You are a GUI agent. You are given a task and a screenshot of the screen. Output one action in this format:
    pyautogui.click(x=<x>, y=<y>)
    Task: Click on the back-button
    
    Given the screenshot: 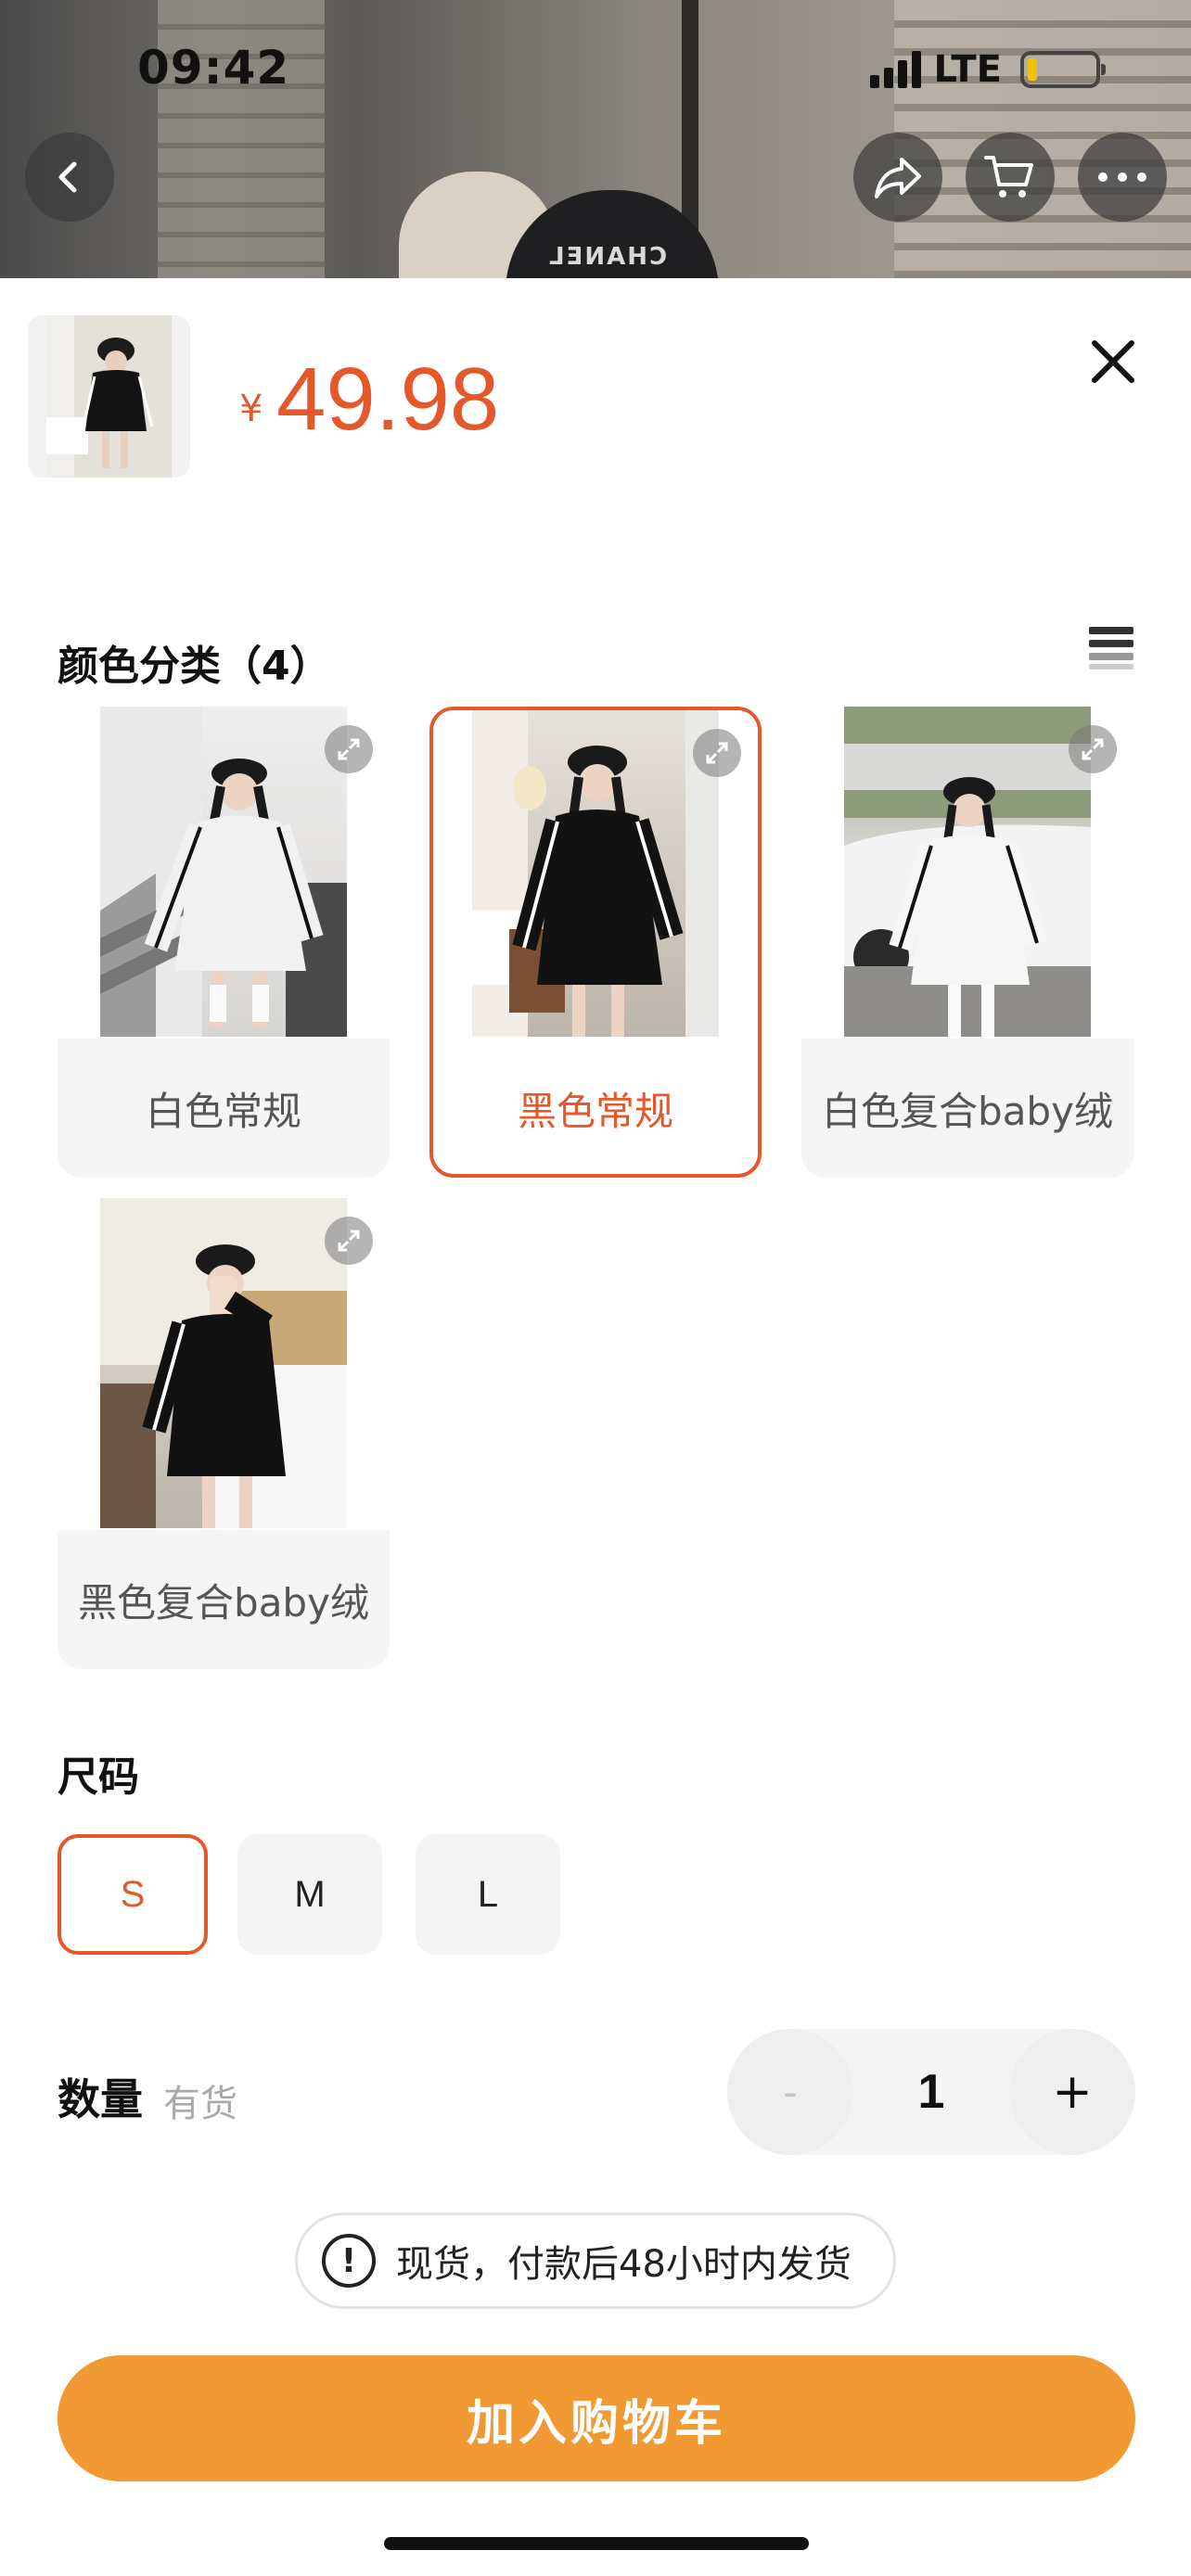 What is the action you would take?
    pyautogui.click(x=69, y=177)
    